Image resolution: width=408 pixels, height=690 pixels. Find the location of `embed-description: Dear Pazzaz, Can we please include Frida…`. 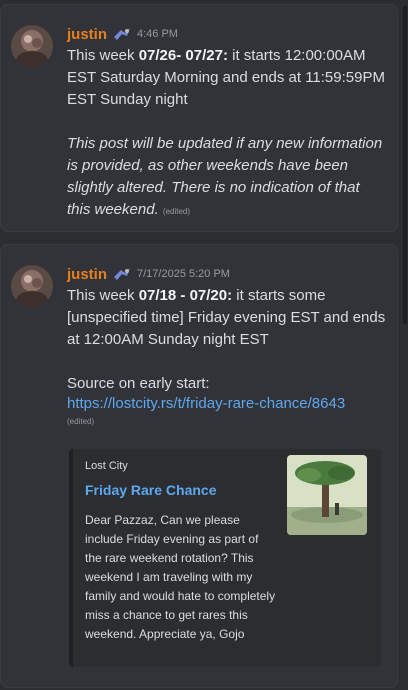

embed-description: Dear Pazzaz, Can we please include Frida… is located at coordinates (180, 577).